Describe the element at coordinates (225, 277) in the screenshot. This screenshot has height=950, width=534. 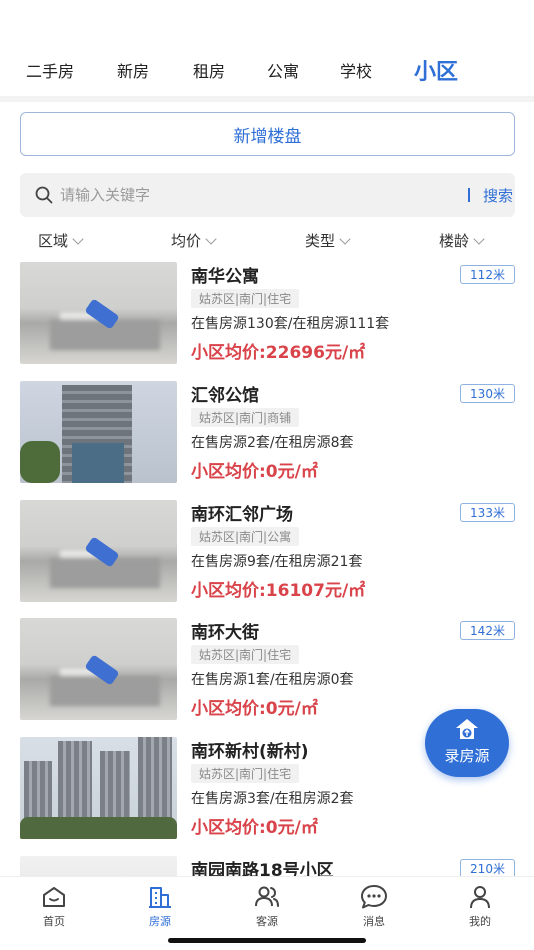
I see `listing-title: 南华公寓` at that location.